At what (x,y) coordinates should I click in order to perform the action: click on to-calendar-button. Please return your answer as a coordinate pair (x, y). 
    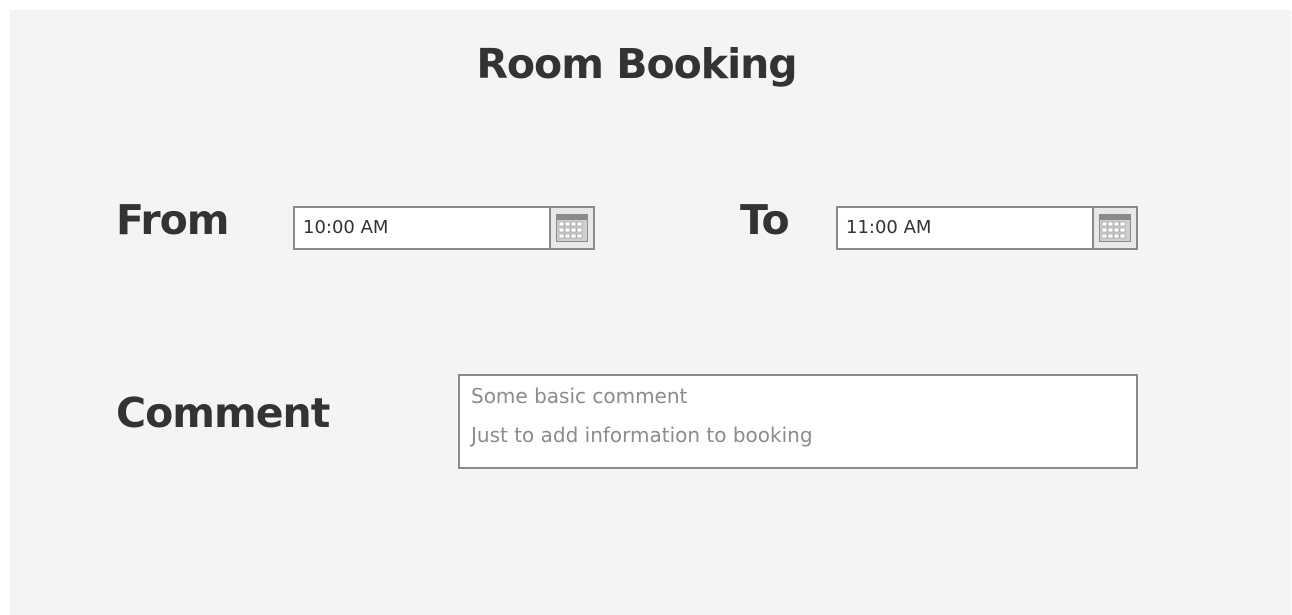
    Looking at the image, I should click on (1114, 228).